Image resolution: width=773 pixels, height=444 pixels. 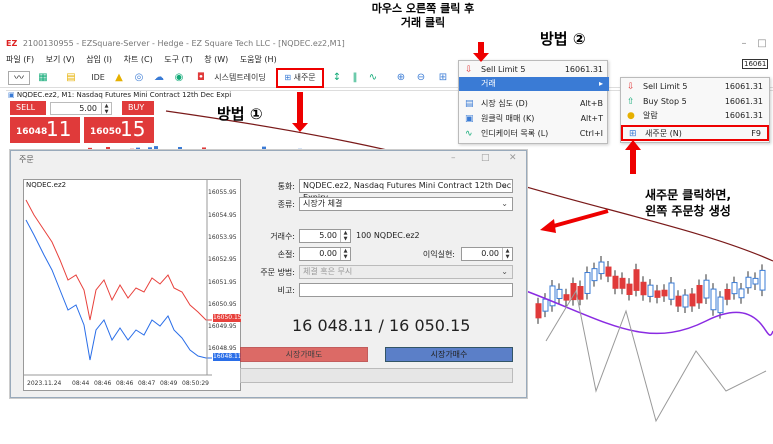 I want to click on grid-icon: ⊞, so click(x=443, y=78).